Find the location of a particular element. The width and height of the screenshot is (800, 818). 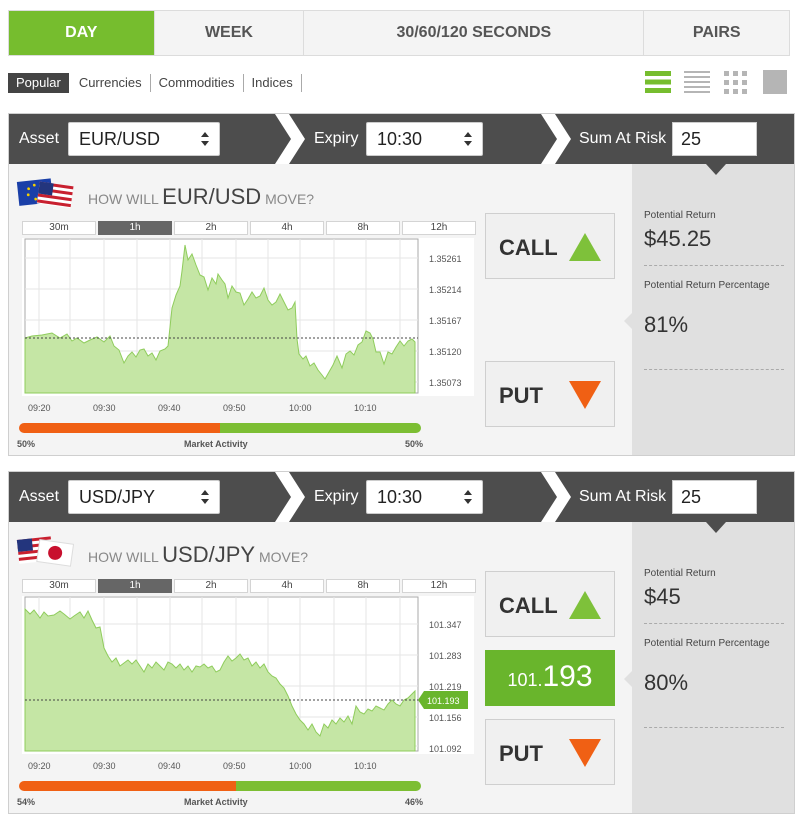

y-tick: 1.35214 is located at coordinates (445, 290).